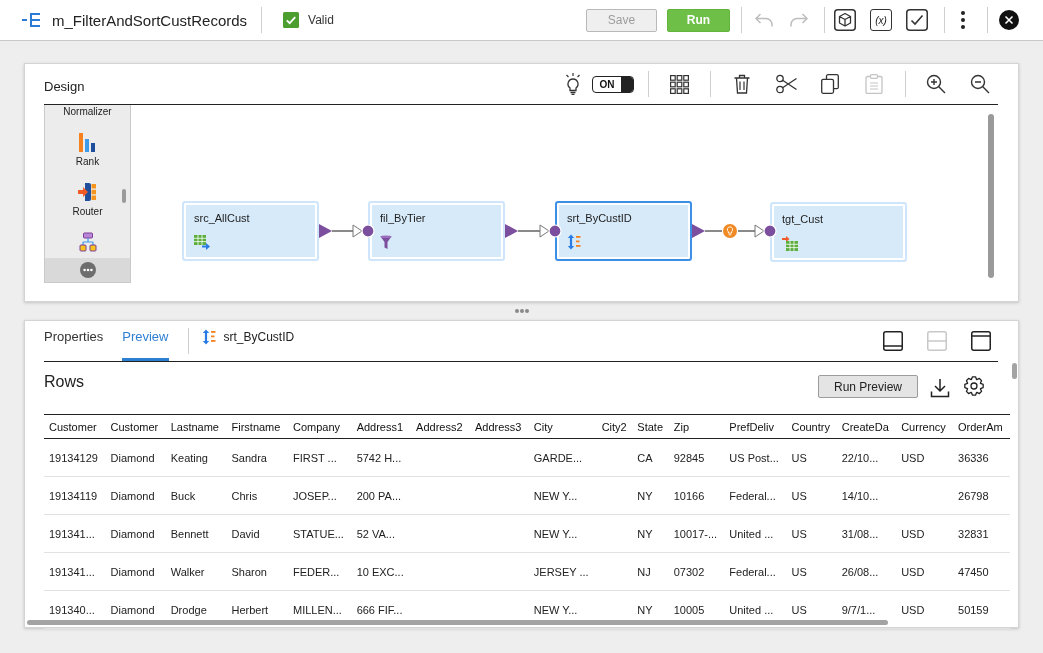 The height and width of the screenshot is (653, 1043). I want to click on object-name: srt_ByCustID, so click(259, 337).